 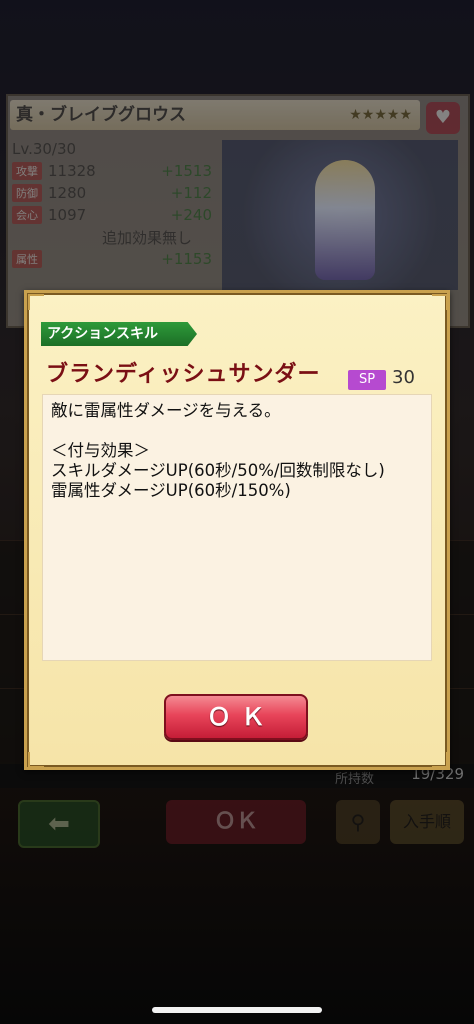 What do you see at coordinates (183, 374) in the screenshot?
I see `skill-name: ブランディッシュサンダー` at bounding box center [183, 374].